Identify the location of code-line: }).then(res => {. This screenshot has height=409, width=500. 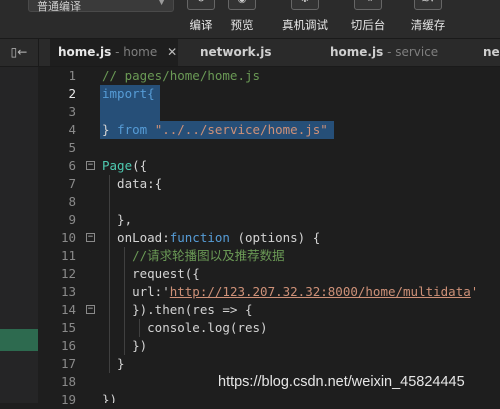
(177, 309).